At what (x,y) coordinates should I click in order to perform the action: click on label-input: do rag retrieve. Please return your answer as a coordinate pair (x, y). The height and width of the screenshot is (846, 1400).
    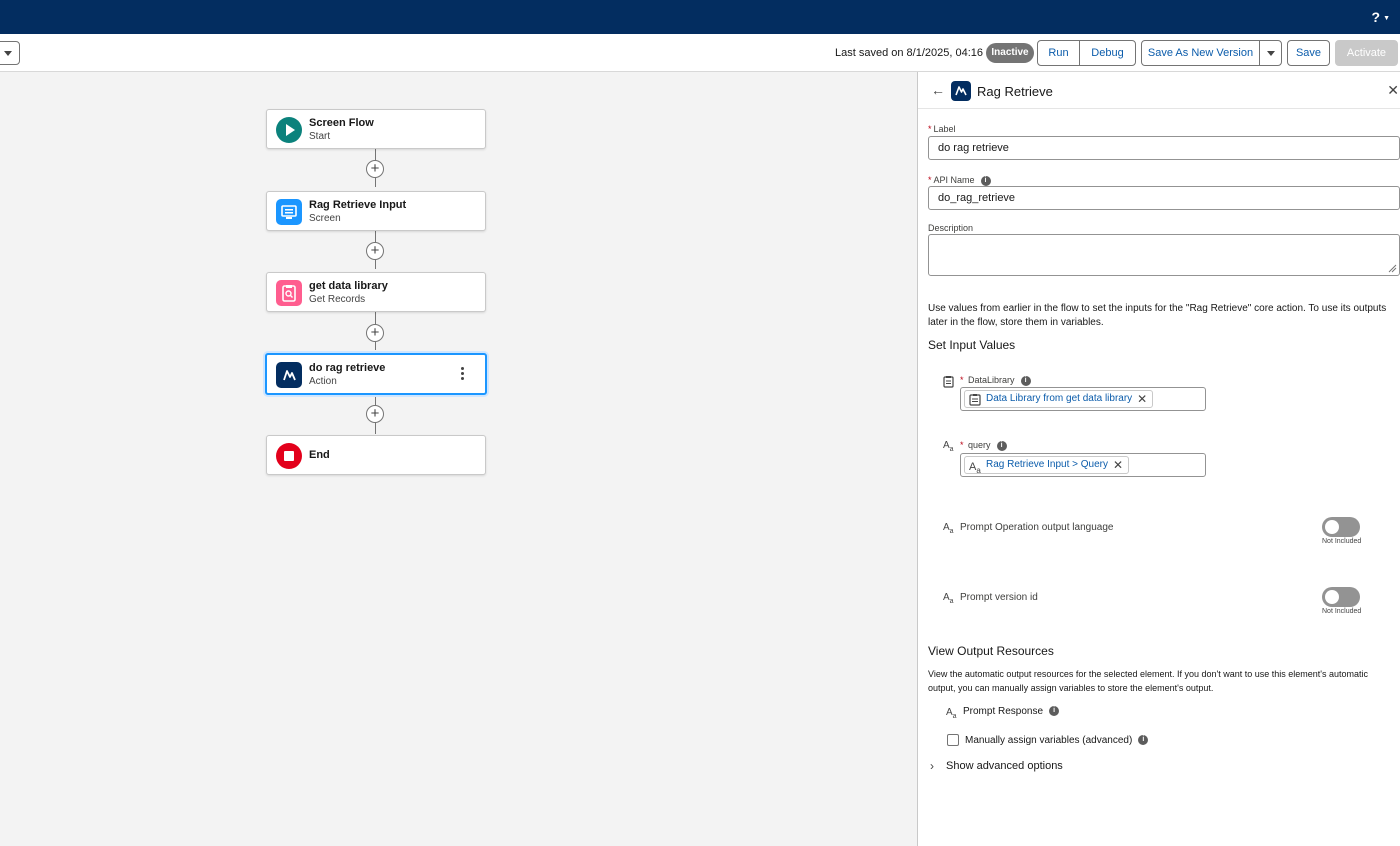
    Looking at the image, I should click on (1164, 148).